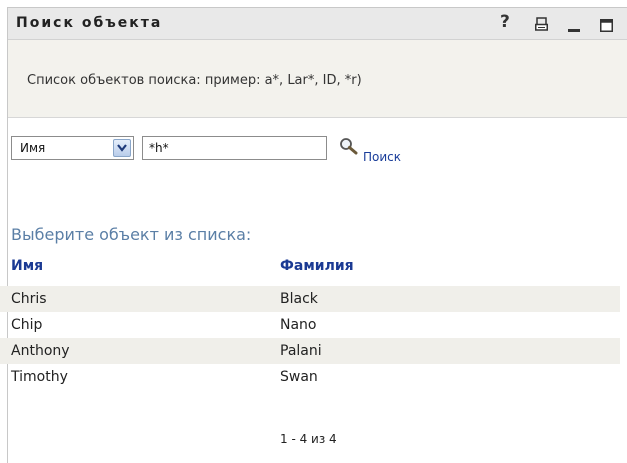  What do you see at coordinates (301, 351) in the screenshot?
I see `cell-last-name: Palani` at bounding box center [301, 351].